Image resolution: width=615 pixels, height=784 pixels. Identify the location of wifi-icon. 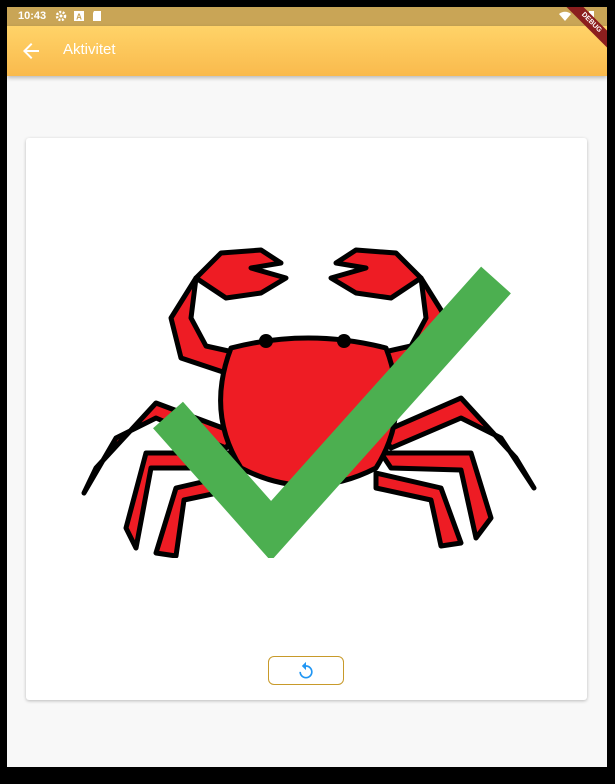
(565, 16).